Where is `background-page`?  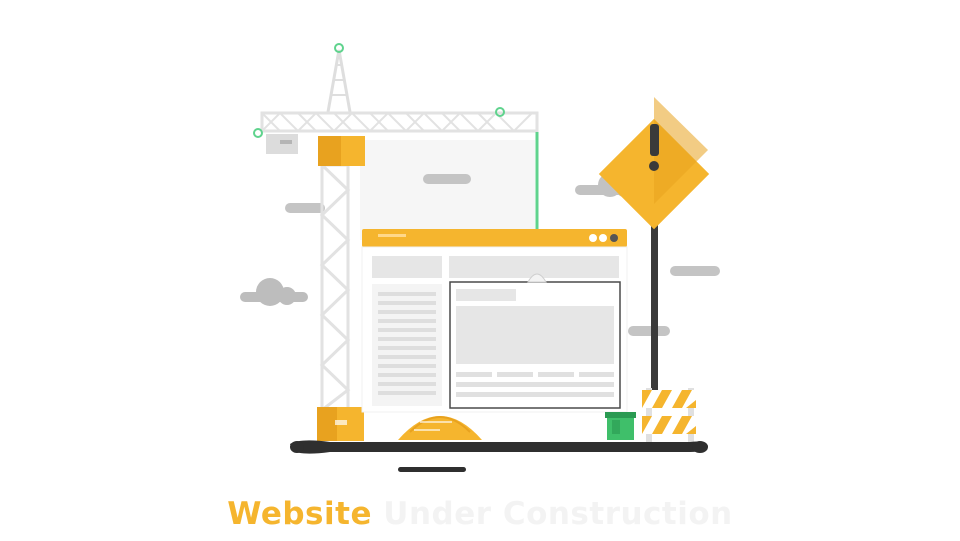 background-page is located at coordinates (447, 190).